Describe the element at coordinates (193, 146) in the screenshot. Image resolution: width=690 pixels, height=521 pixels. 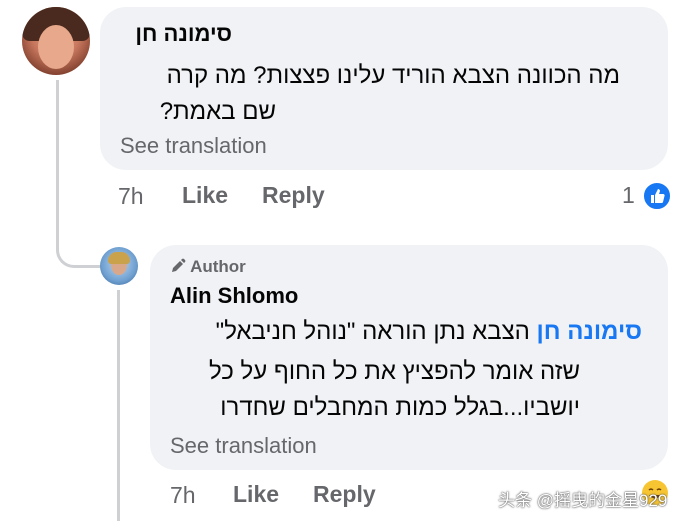
I see `see-translation-link: See translation` at that location.